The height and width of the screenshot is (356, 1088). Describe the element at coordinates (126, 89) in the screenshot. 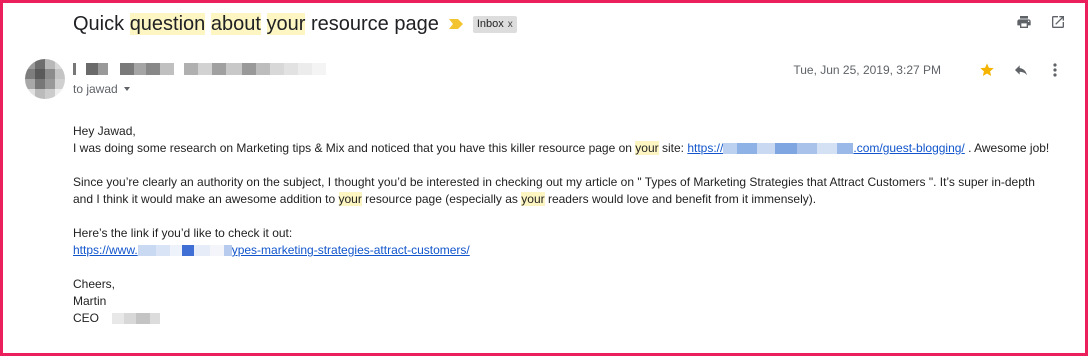

I see `chevron-down-icon` at that location.